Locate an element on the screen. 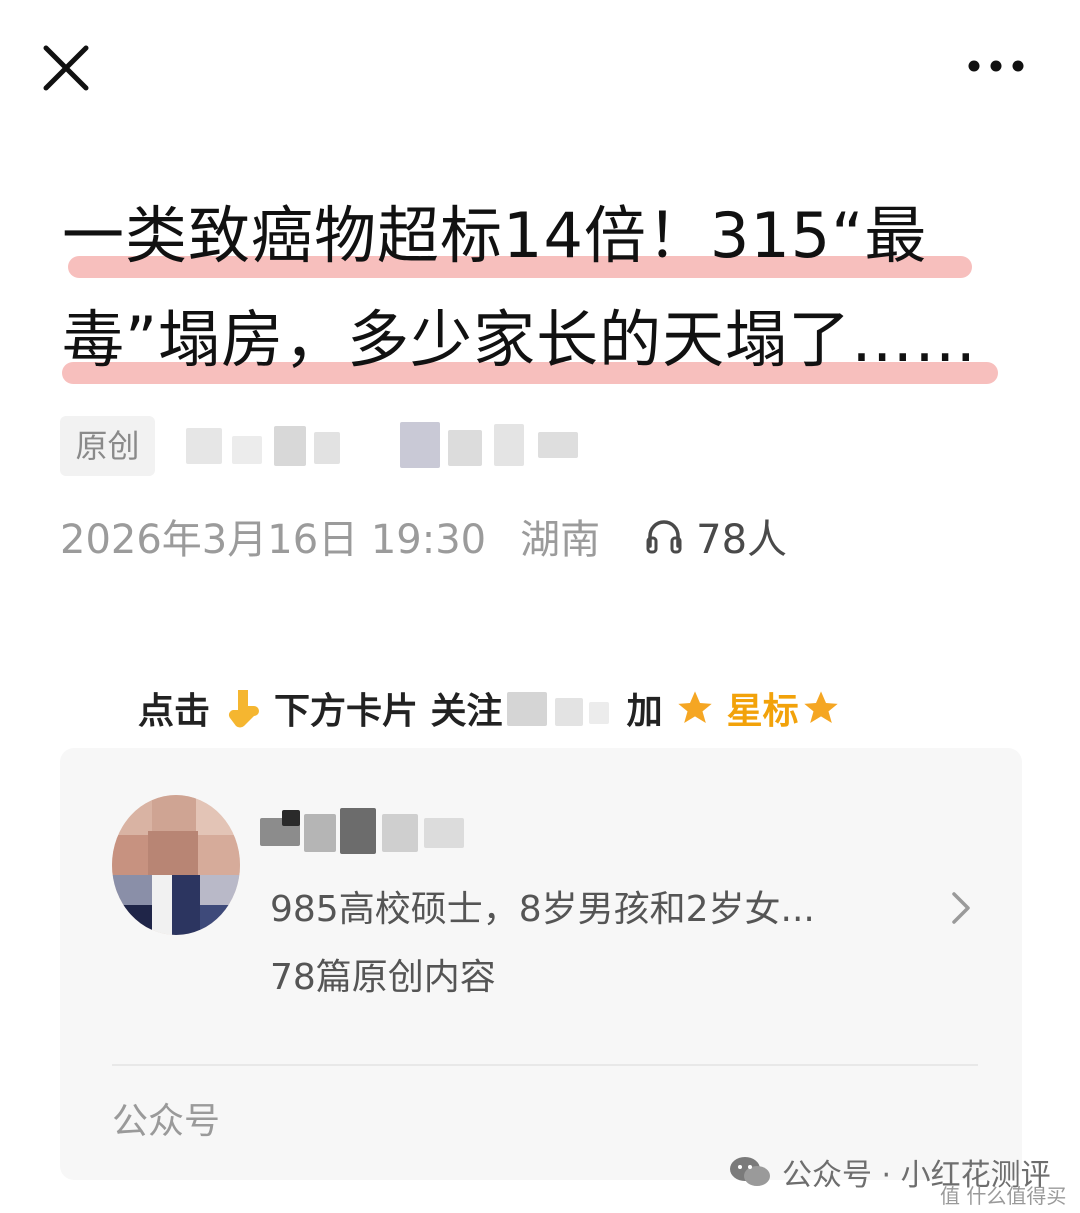 The image size is (1080, 1213). follow-text-star: 星标 is located at coordinates (762, 711).